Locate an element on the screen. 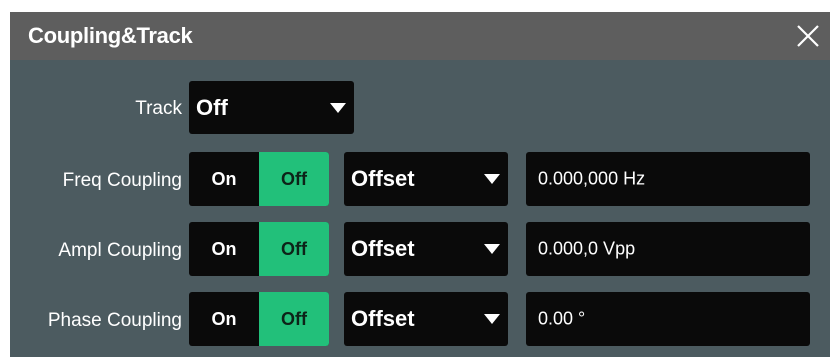 This screenshot has height=362, width=834. ampl-coupling-toggle: On Off is located at coordinates (259, 249).